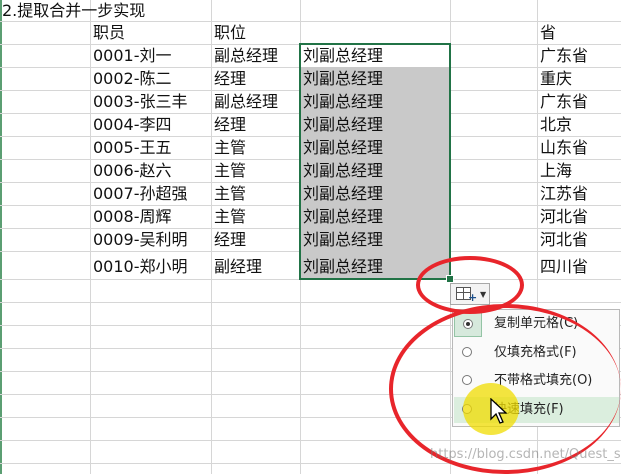 This screenshot has width=621, height=474. I want to click on cell-employee: 0001-刘一, so click(150, 55).